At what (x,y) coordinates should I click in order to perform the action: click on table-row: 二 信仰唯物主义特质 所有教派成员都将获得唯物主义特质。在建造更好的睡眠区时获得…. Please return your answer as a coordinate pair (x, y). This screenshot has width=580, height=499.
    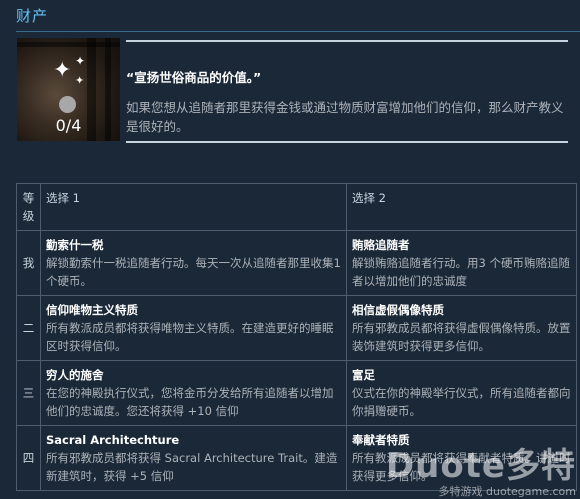
    Looking at the image, I should click on (296, 328).